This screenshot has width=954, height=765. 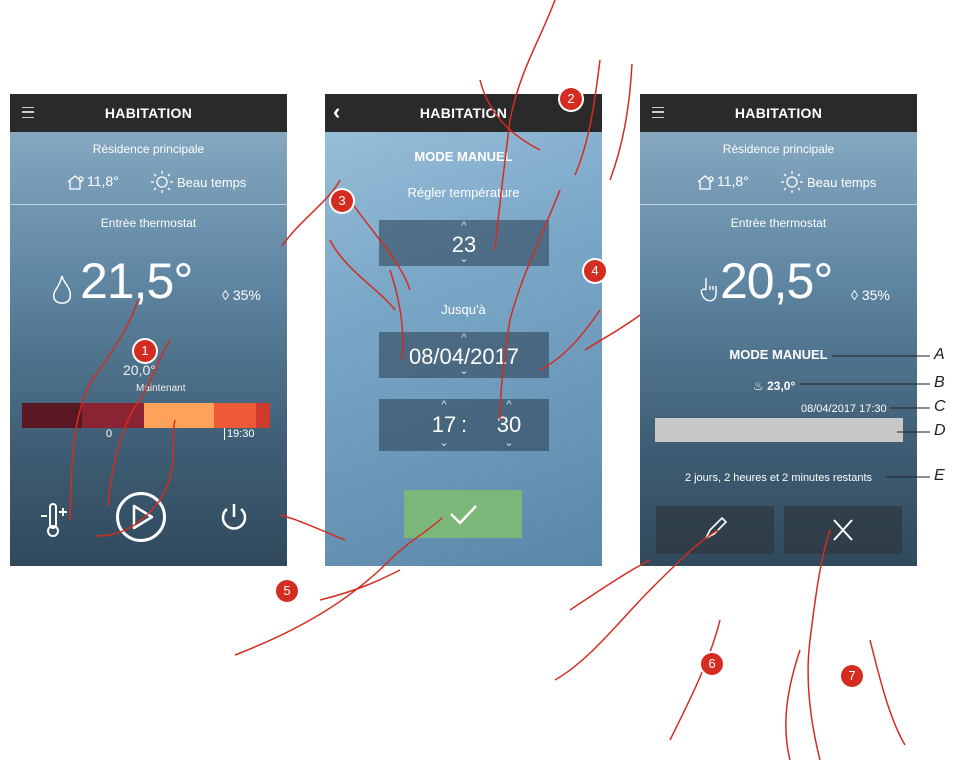 I want to click on annotation-label: E, so click(x=939, y=475).